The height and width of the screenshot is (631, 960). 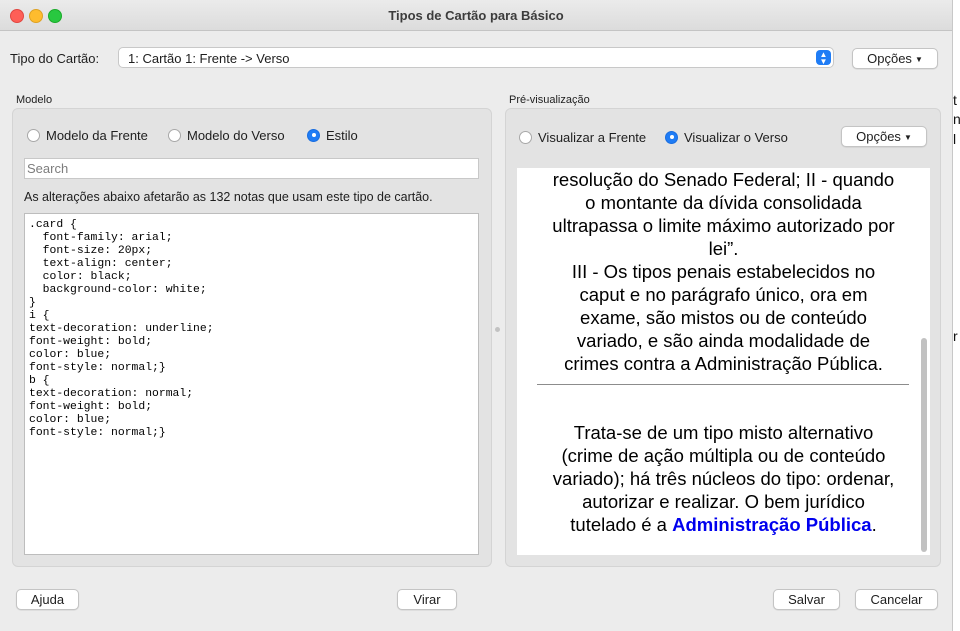 What do you see at coordinates (889, 58) in the screenshot?
I see `card-type-options-label: Opções` at bounding box center [889, 58].